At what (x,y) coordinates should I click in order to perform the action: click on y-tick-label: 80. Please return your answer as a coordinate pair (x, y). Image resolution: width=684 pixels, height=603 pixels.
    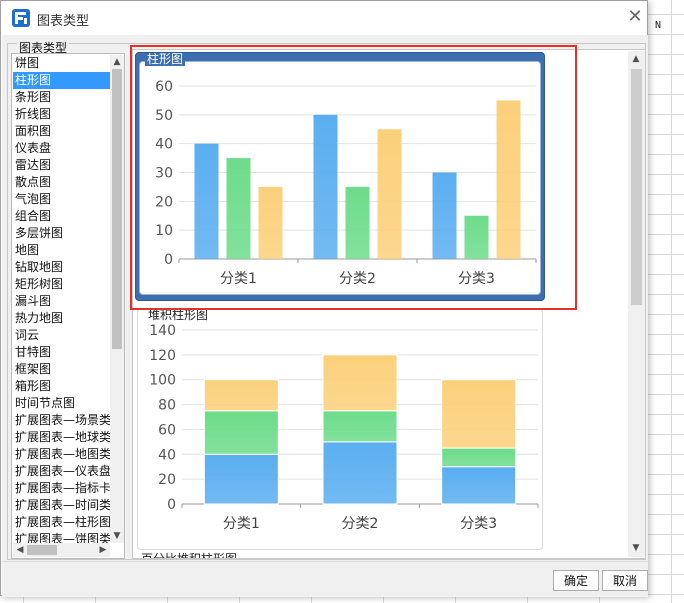
    Looking at the image, I should click on (167, 406).